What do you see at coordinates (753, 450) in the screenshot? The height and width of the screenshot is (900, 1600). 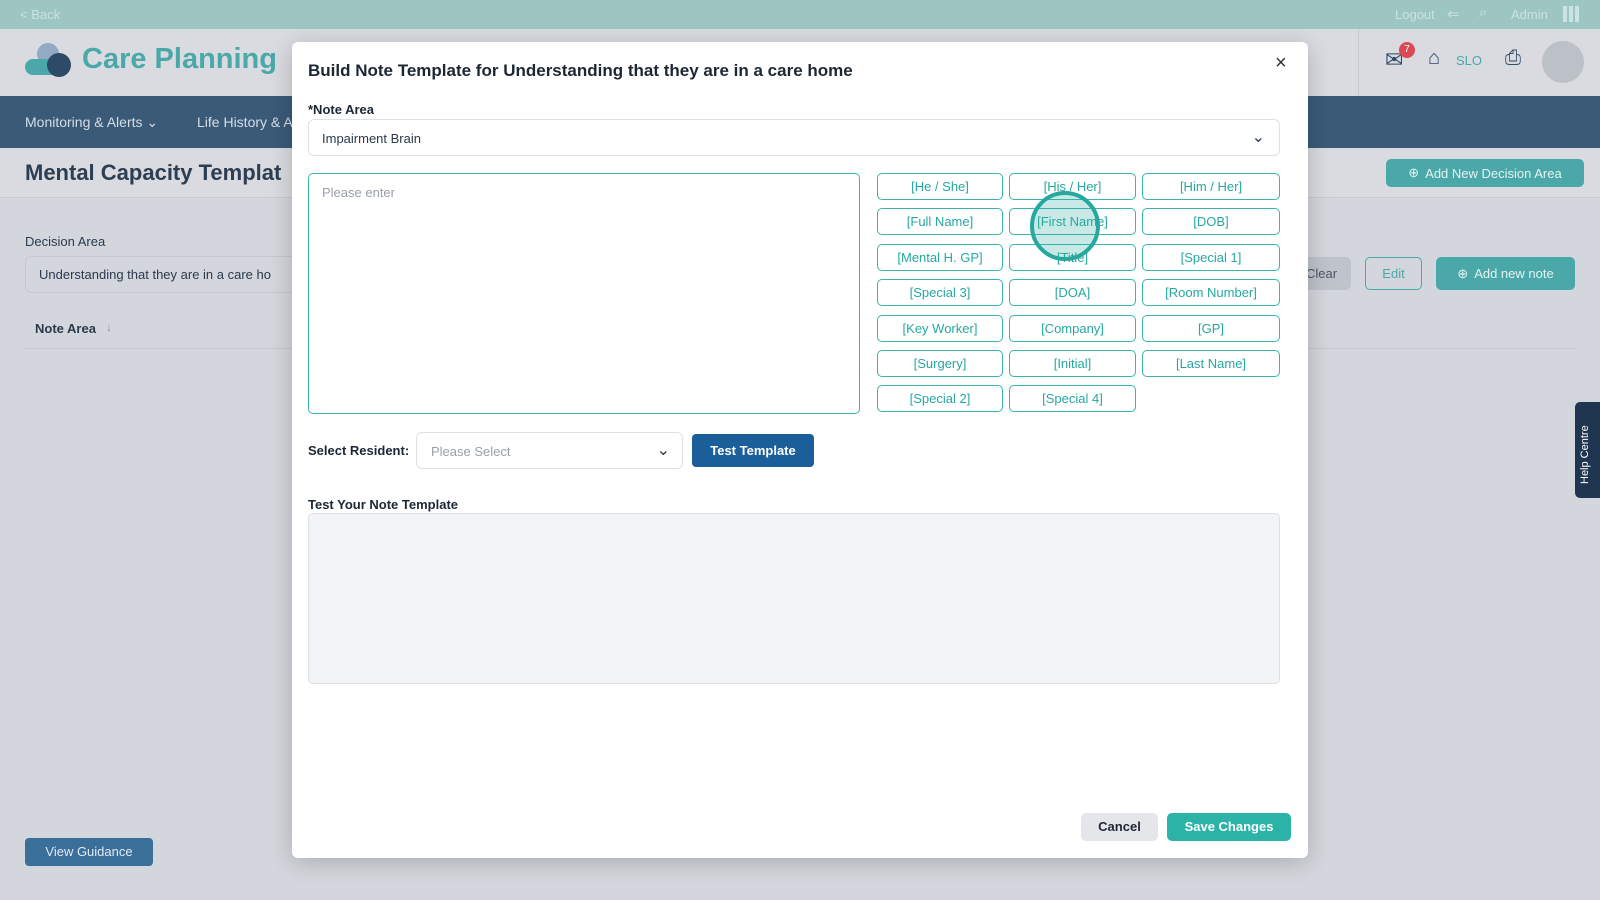 I see `test-template-button: Test Template` at bounding box center [753, 450].